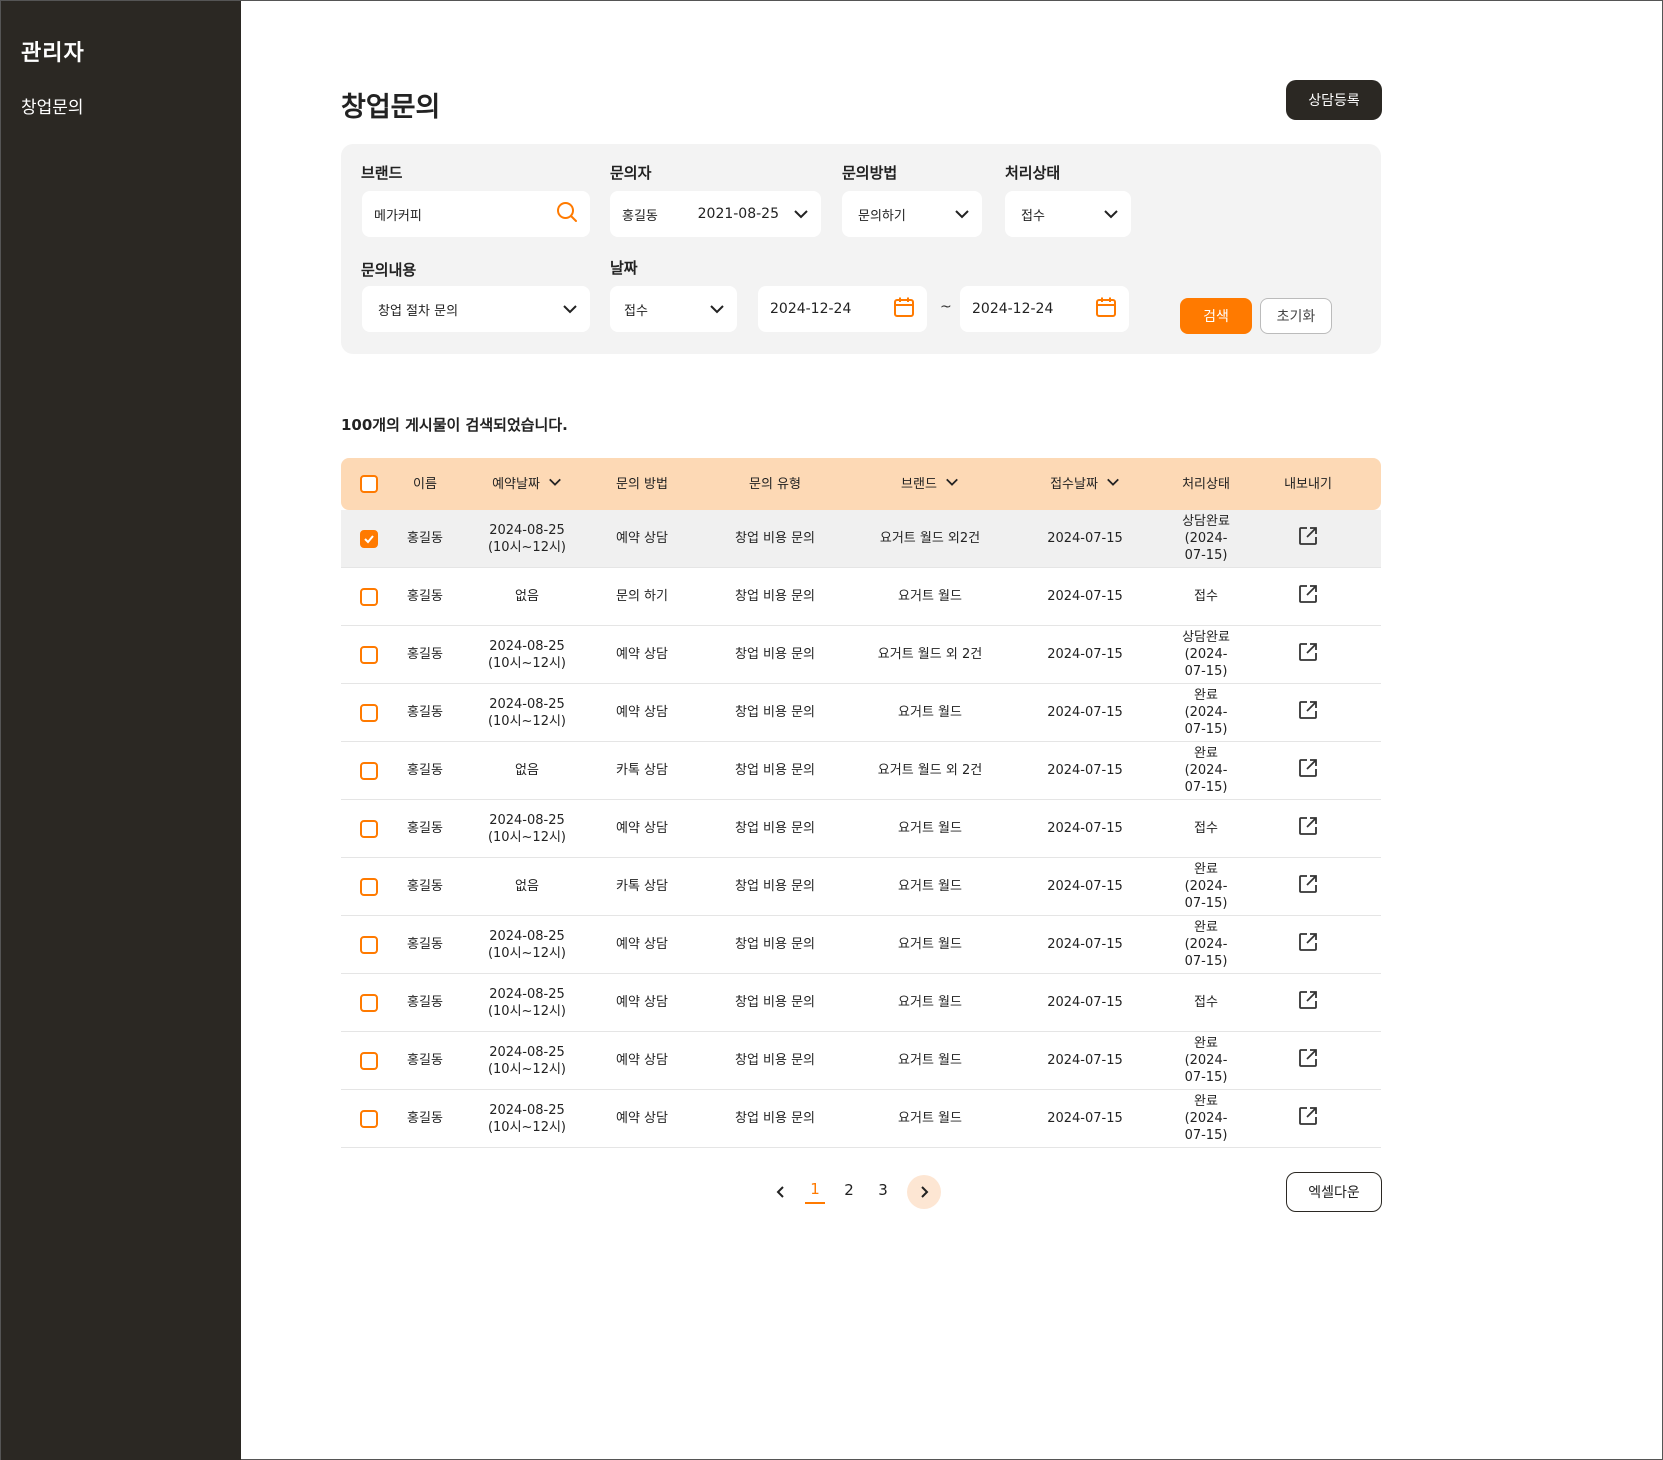 This screenshot has width=1663, height=1460. Describe the element at coordinates (781, 1192) in the screenshot. I see `prev-page-icon` at that location.